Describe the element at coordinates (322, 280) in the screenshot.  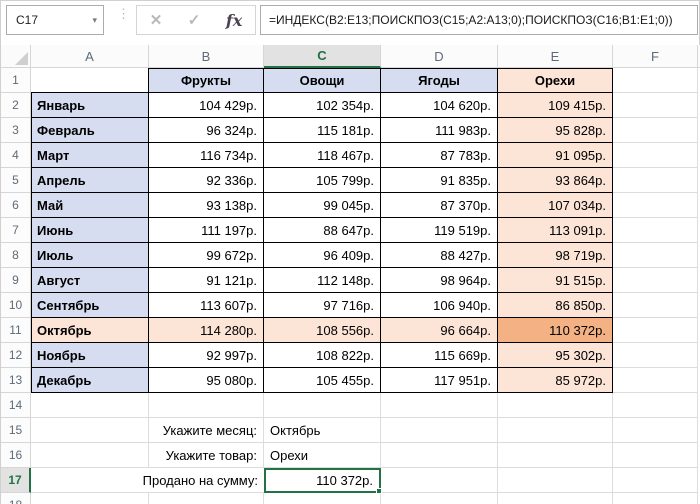
I see `cell-value-vegetables: 112 148р.` at that location.